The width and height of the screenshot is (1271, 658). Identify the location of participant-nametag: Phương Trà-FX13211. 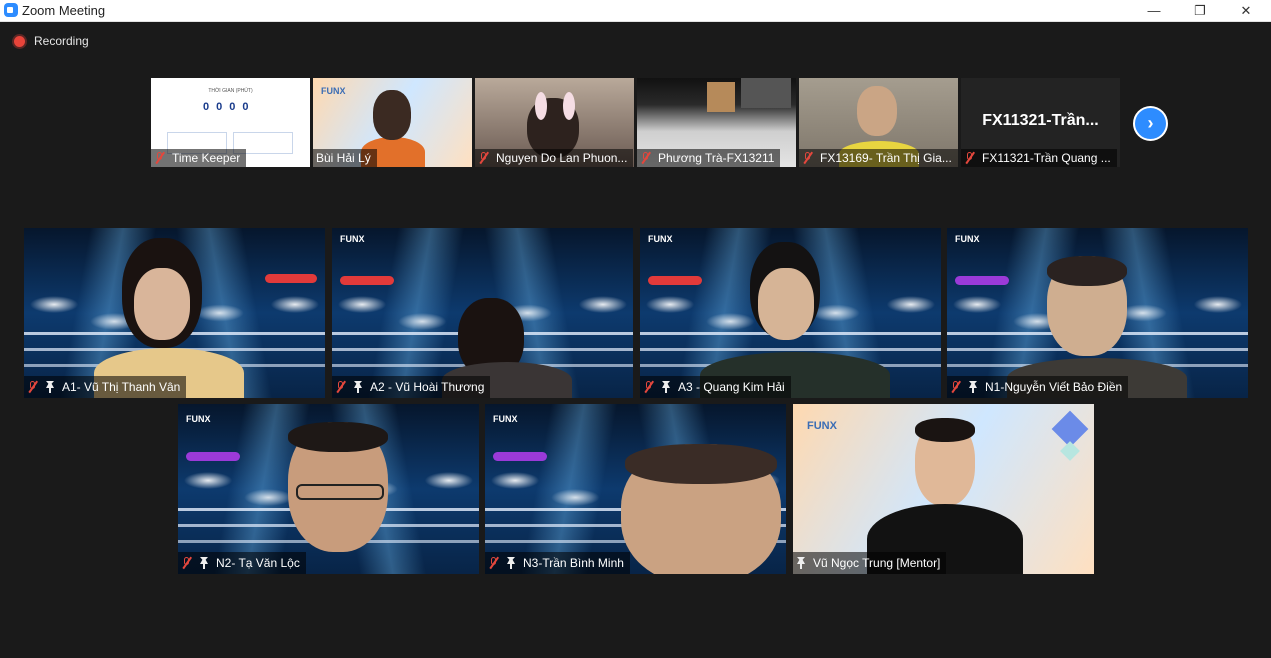
(709, 158).